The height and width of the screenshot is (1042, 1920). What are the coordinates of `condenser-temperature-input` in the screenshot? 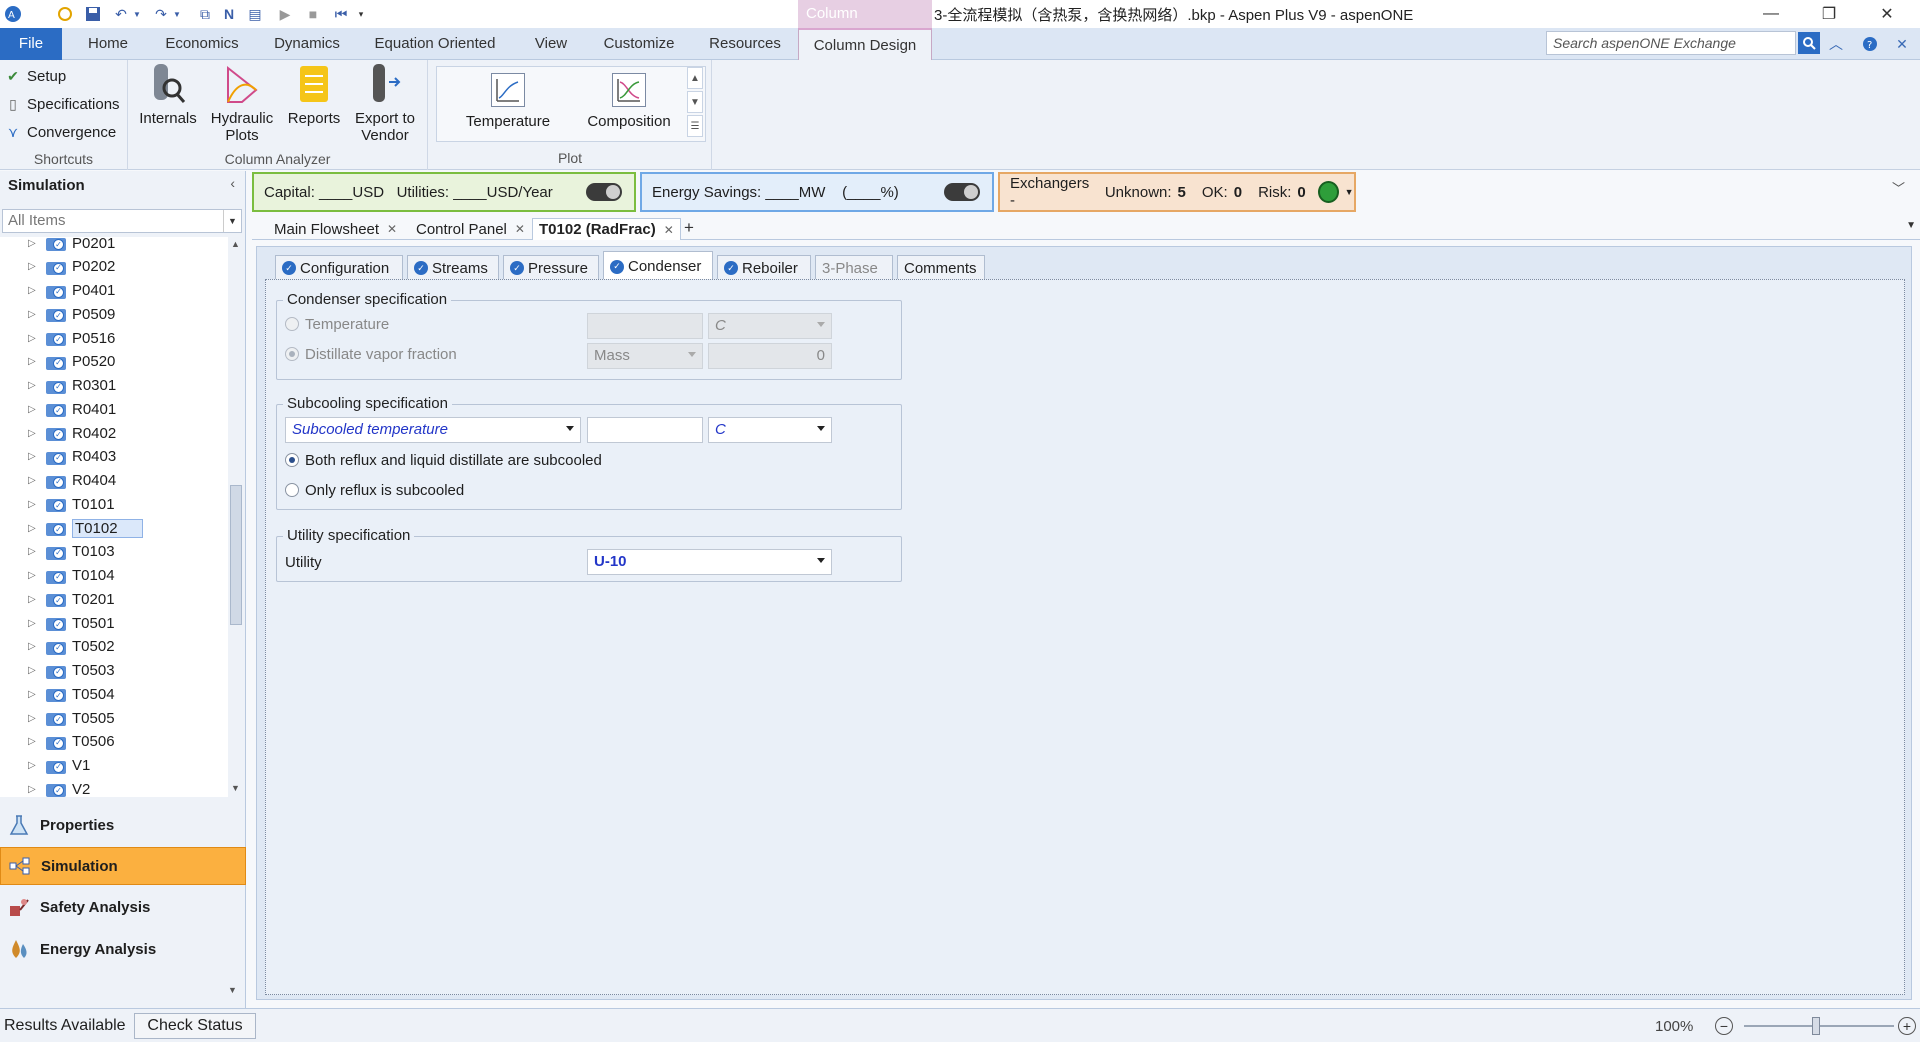 It's located at (645, 326).